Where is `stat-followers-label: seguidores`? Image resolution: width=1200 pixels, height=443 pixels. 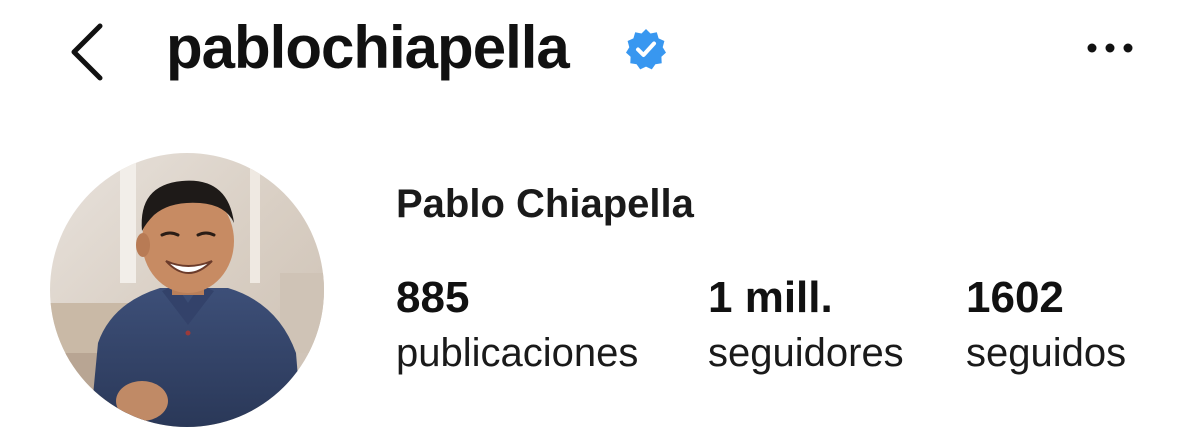
stat-followers-label: seguidores is located at coordinates (806, 353).